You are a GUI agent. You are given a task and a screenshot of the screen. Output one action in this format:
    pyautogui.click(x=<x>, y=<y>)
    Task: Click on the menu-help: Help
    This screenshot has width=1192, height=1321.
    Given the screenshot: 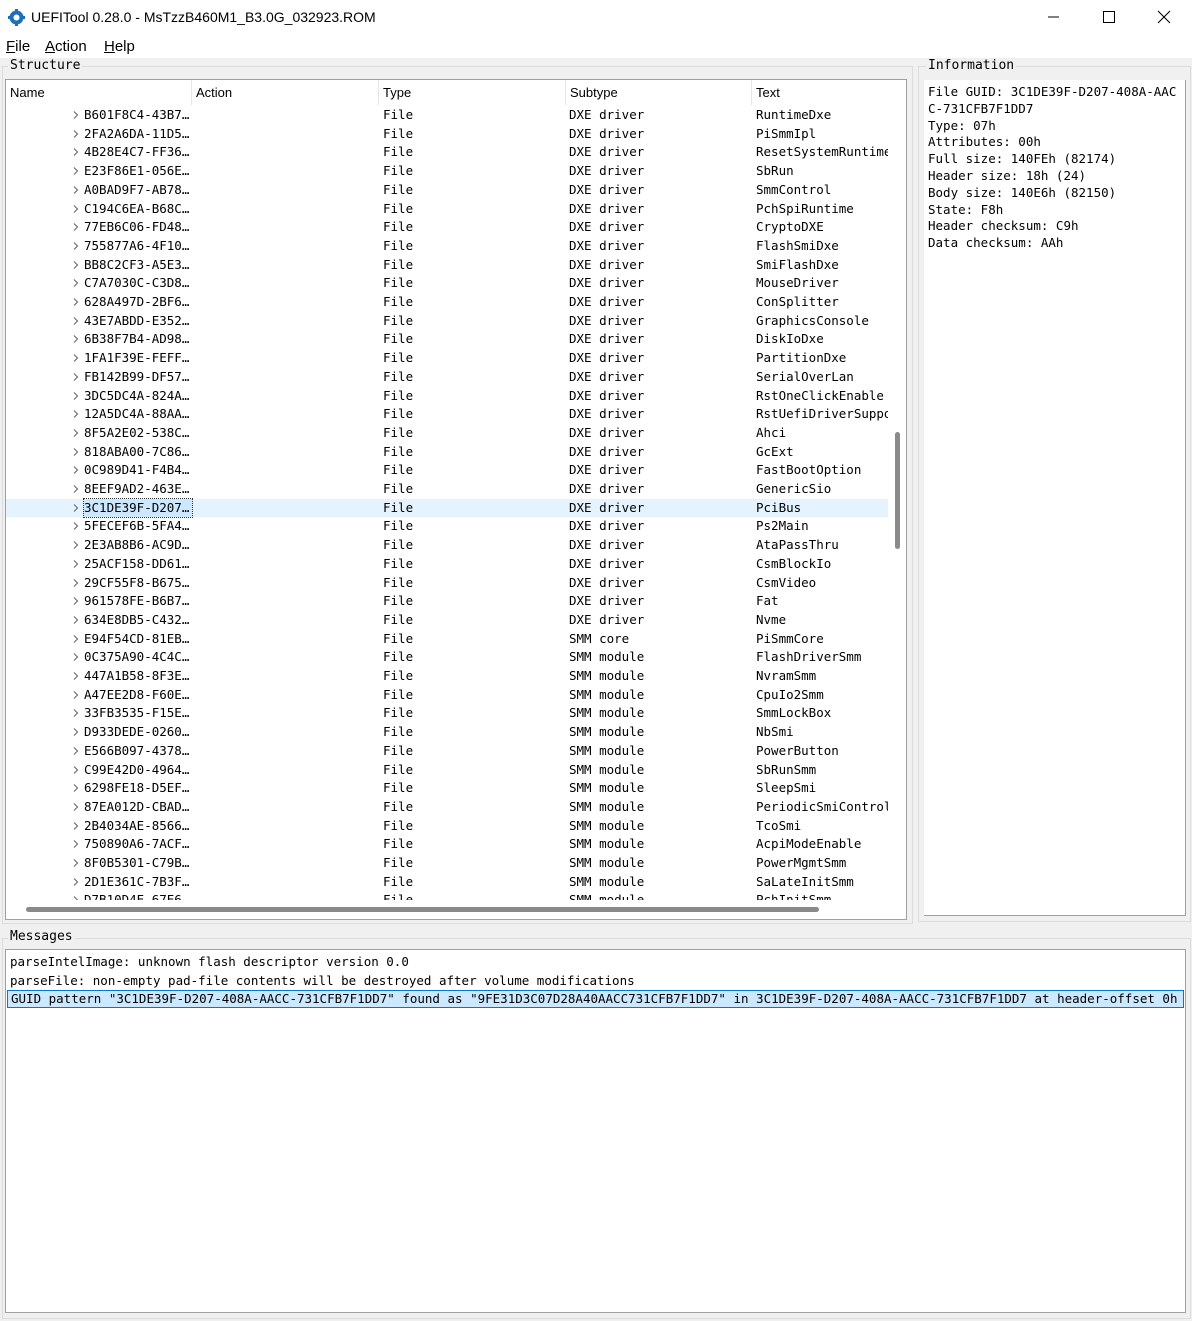 What is the action you would take?
    pyautogui.click(x=119, y=46)
    